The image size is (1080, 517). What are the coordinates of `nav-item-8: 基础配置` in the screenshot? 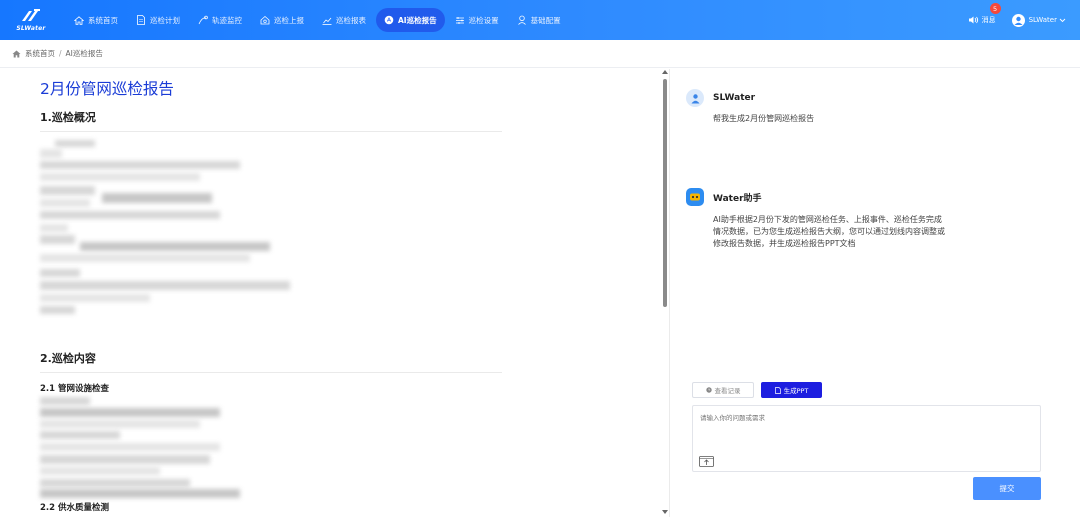 It's located at (539, 20).